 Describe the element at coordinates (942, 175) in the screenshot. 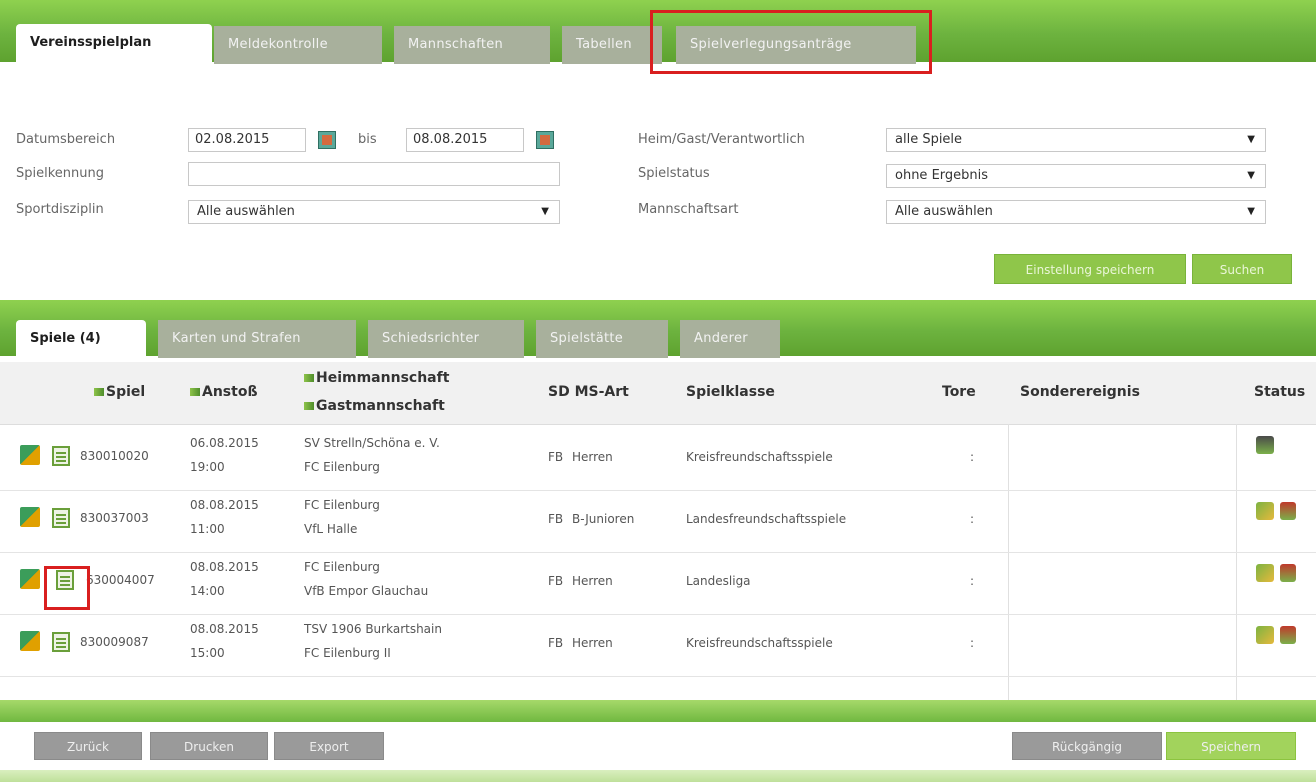

I see `spielstatus-value: ohne Ergebnis` at that location.